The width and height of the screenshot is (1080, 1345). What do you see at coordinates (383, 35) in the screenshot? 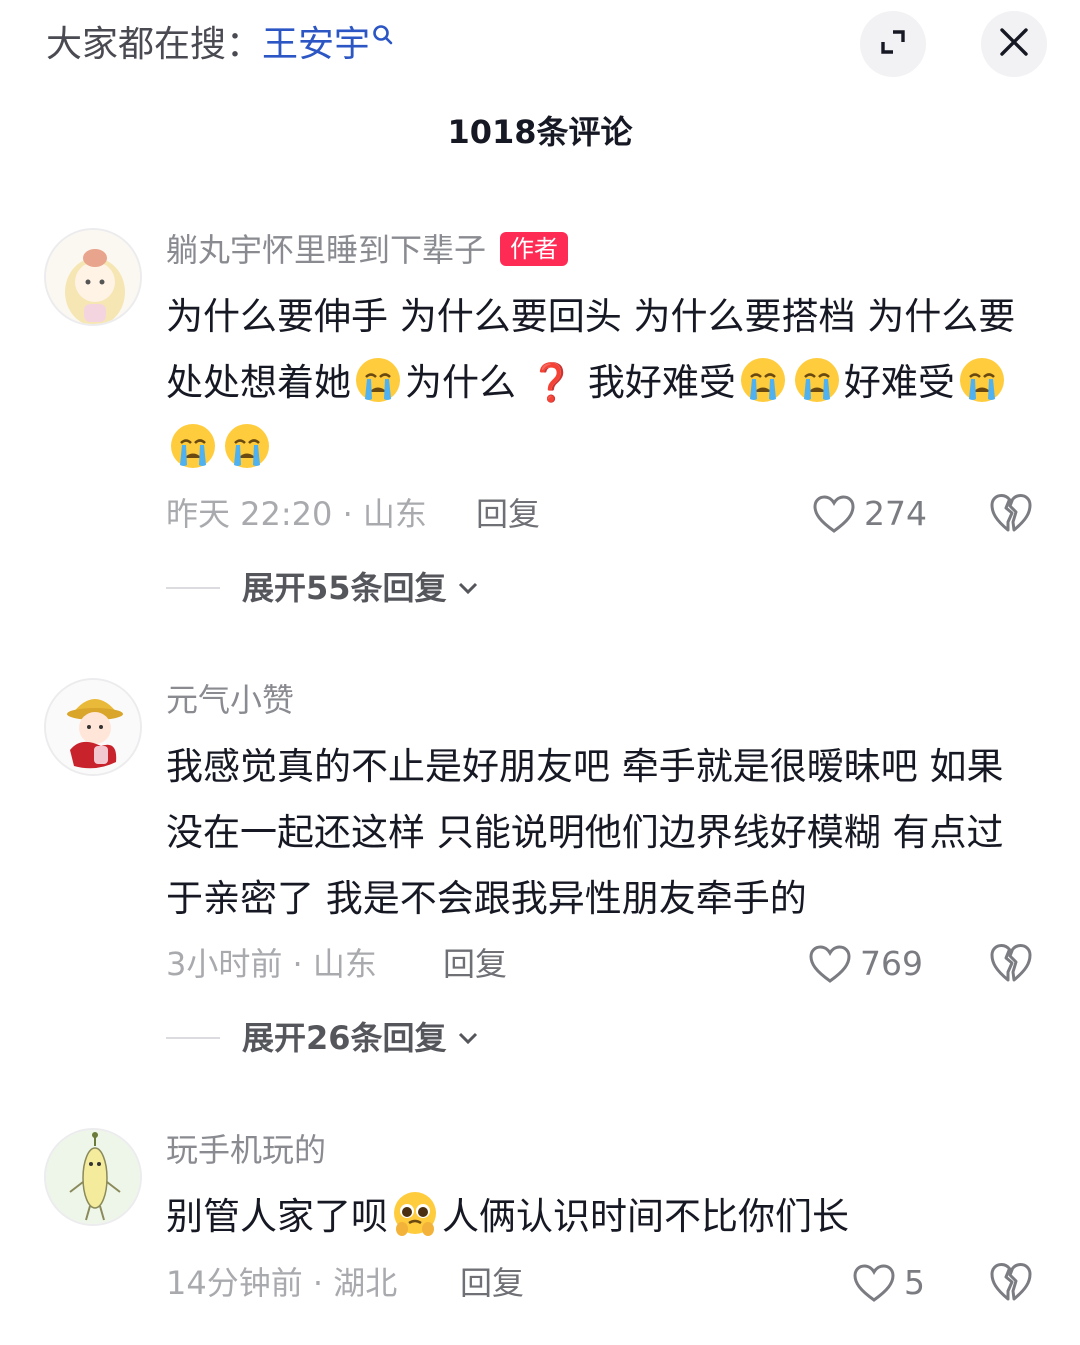
I see `search-icon` at bounding box center [383, 35].